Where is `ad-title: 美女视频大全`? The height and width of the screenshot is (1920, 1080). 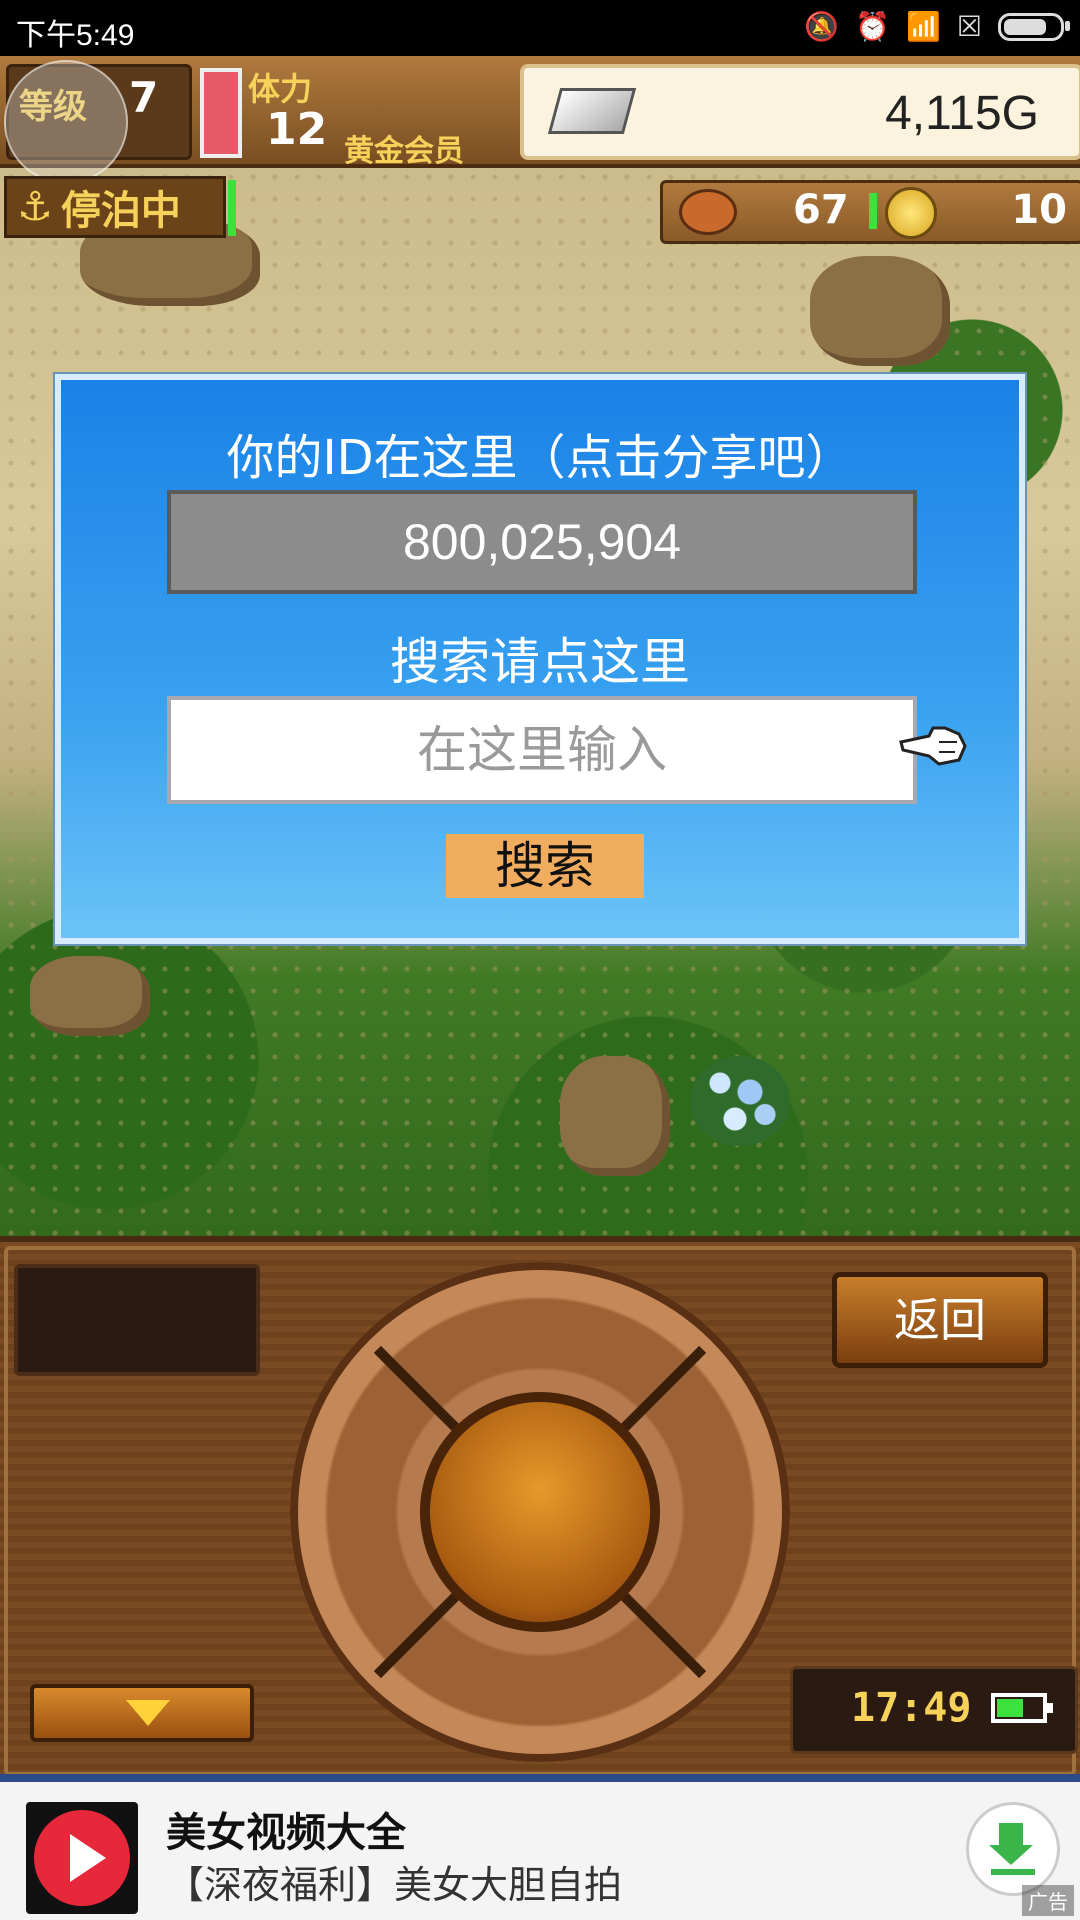
ad-title: 美女视频大全 is located at coordinates (286, 1829).